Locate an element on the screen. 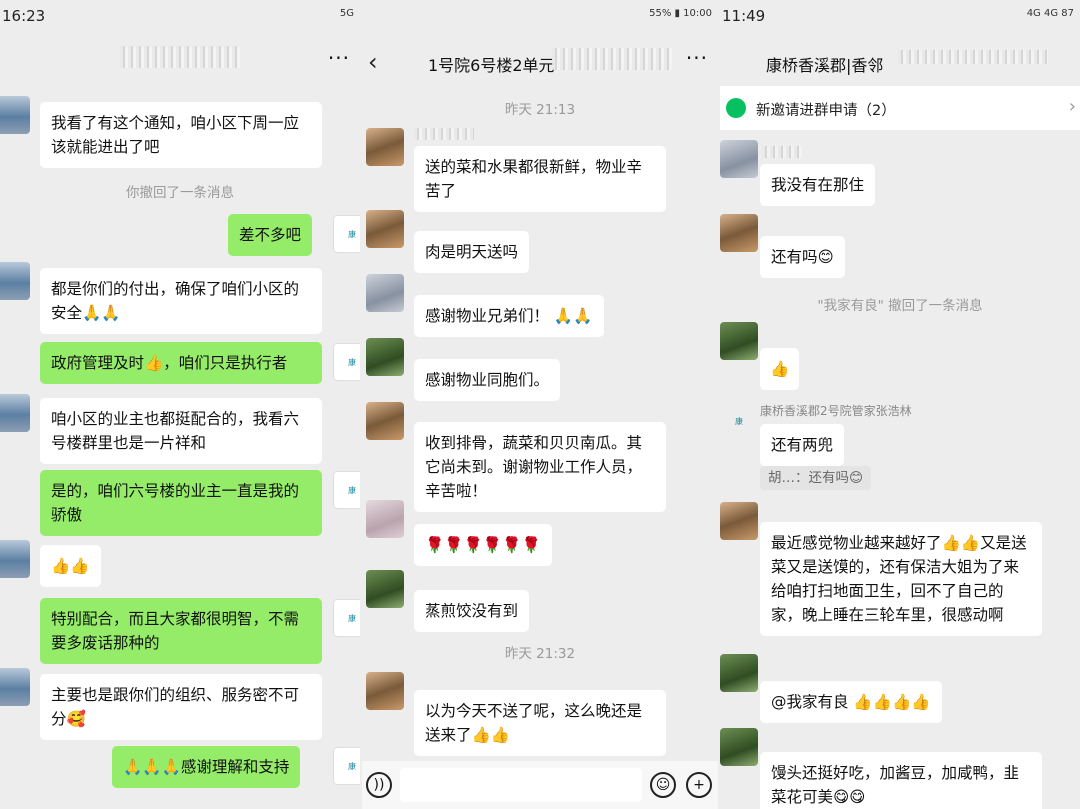  status-time: 16:23 is located at coordinates (24, 16).